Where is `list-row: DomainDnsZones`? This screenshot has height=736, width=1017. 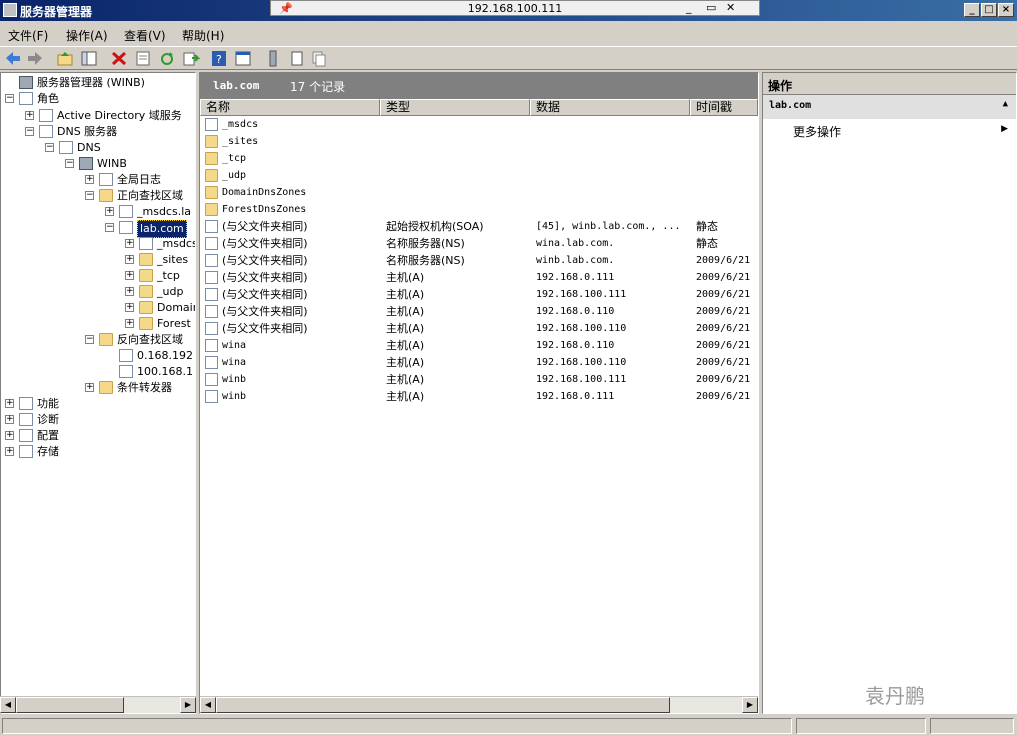 list-row: DomainDnsZones is located at coordinates (479, 192).